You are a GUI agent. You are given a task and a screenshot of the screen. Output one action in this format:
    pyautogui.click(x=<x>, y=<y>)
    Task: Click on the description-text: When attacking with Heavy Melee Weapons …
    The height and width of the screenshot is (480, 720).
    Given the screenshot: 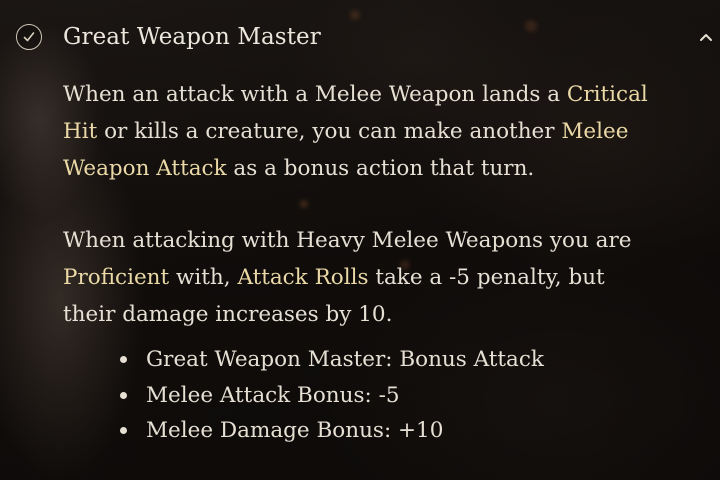 What is the action you would take?
    pyautogui.click(x=347, y=240)
    